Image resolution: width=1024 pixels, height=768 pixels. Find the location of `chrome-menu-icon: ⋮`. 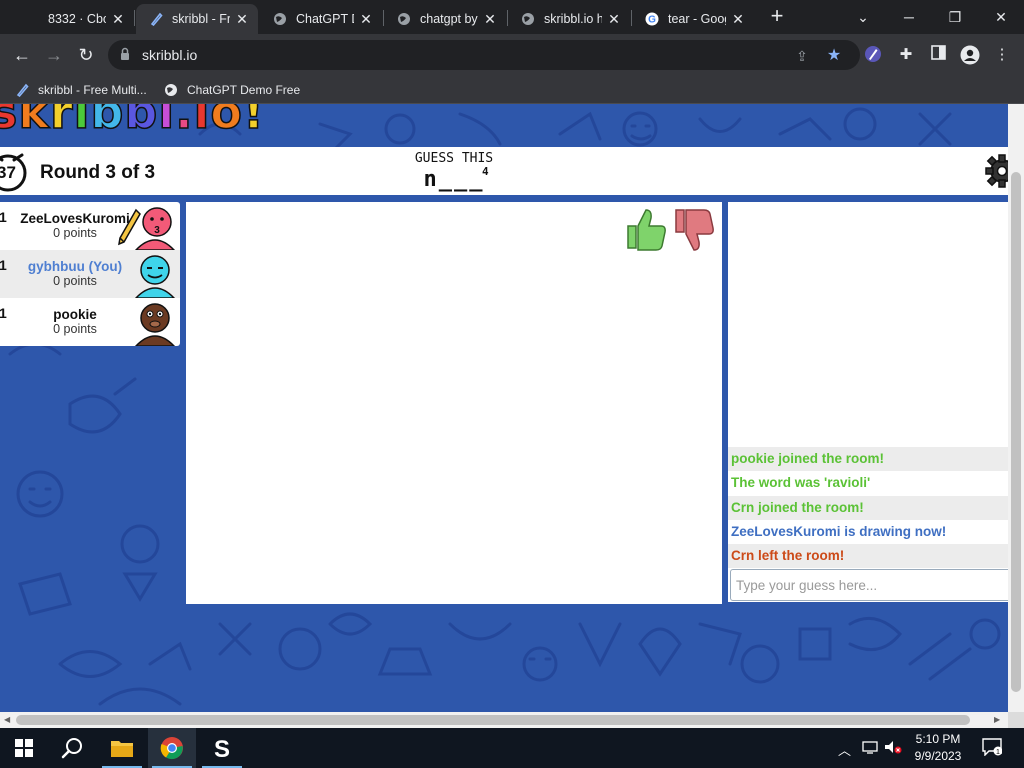

chrome-menu-icon: ⋮ is located at coordinates (1002, 55).